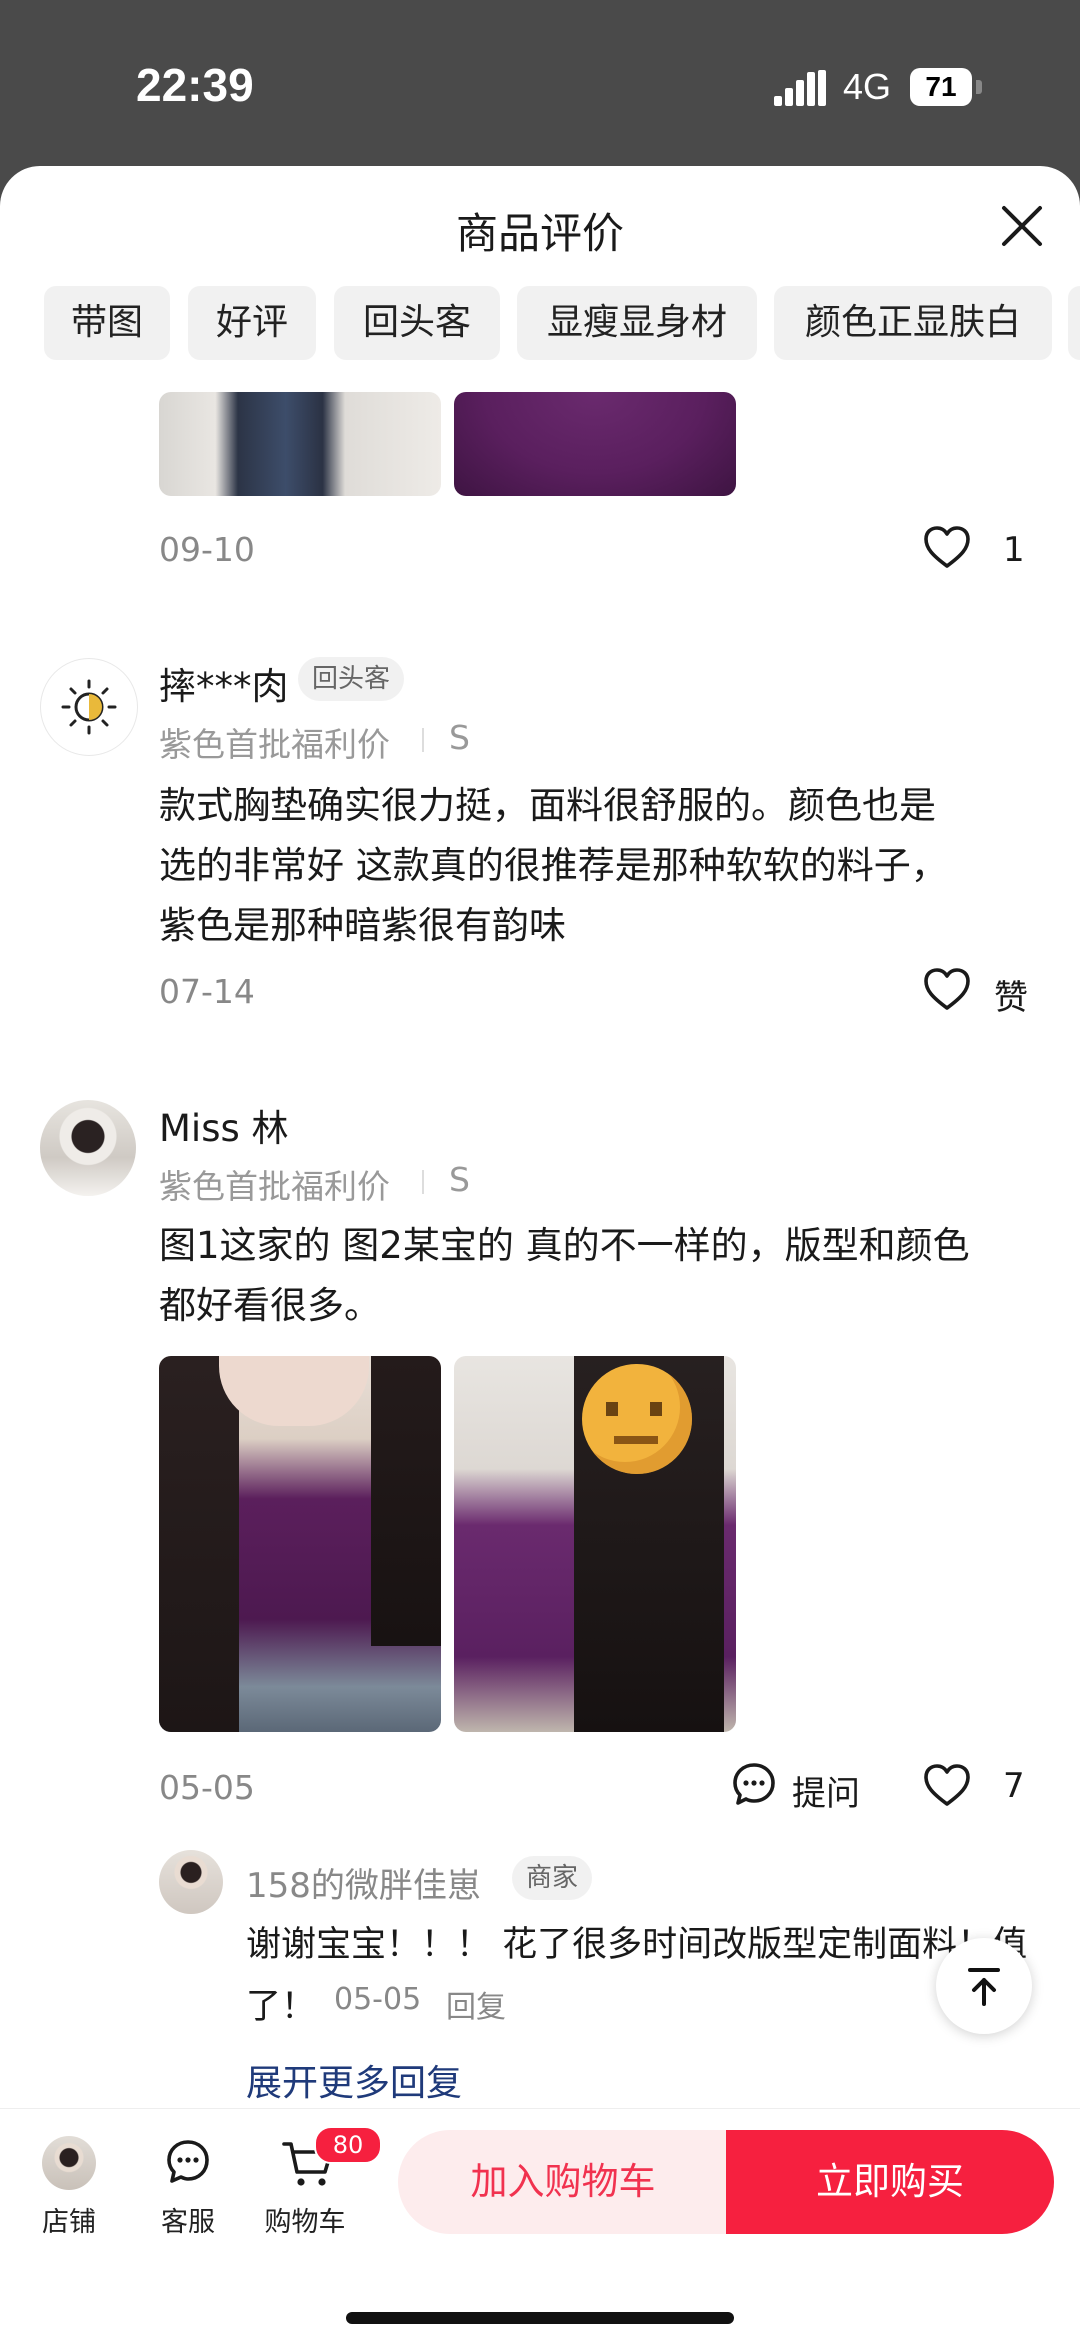  Describe the element at coordinates (69, 2219) in the screenshot. I see `store-tab-label: 店铺` at that location.